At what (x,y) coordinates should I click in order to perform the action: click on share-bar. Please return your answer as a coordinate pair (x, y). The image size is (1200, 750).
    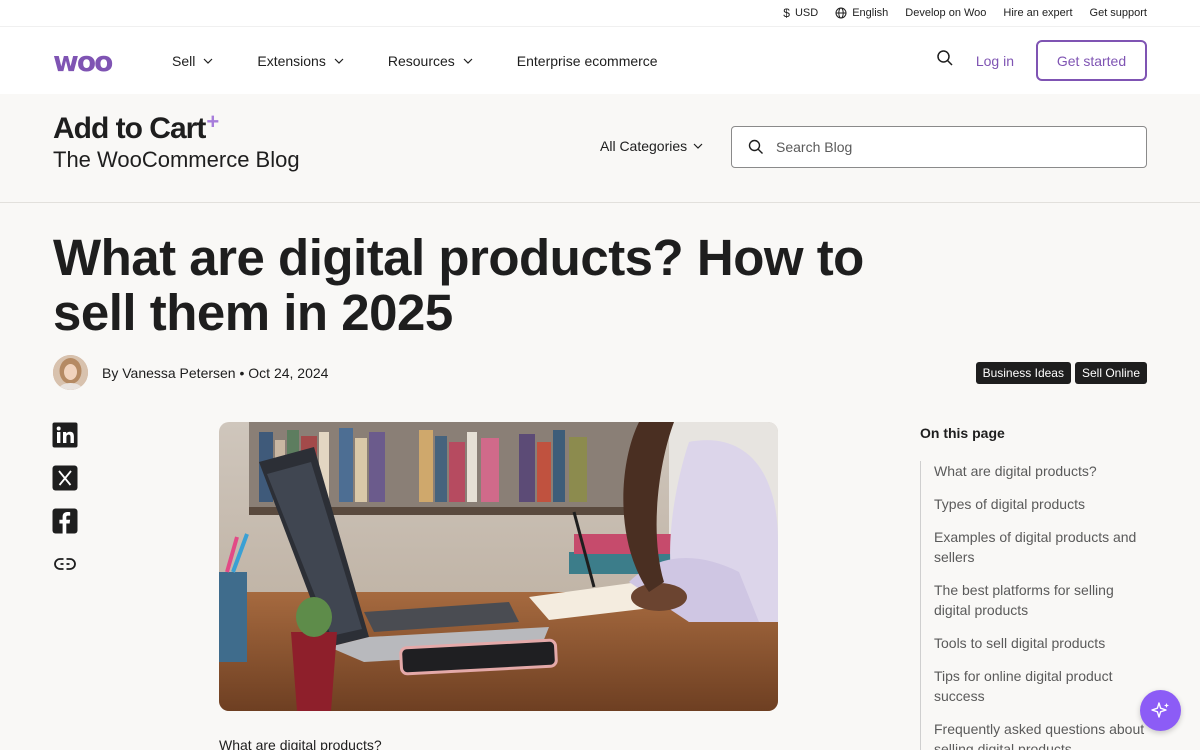
    Looking at the image, I should click on (65, 499).